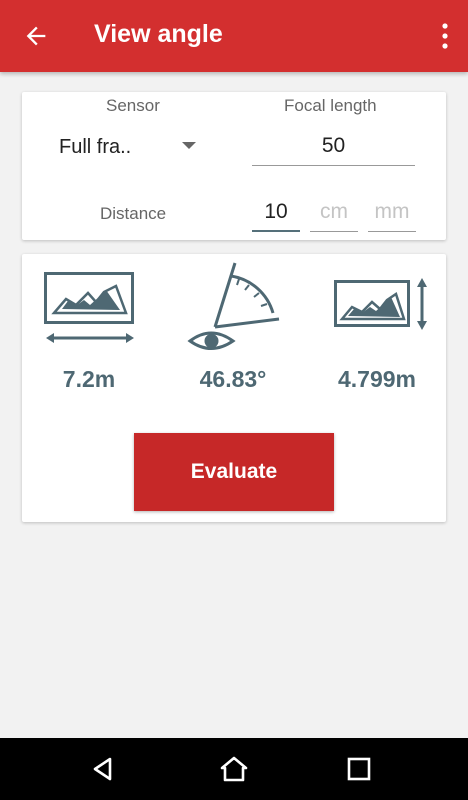 Image resolution: width=468 pixels, height=800 pixels. I want to click on more-vert-icon, so click(445, 36).